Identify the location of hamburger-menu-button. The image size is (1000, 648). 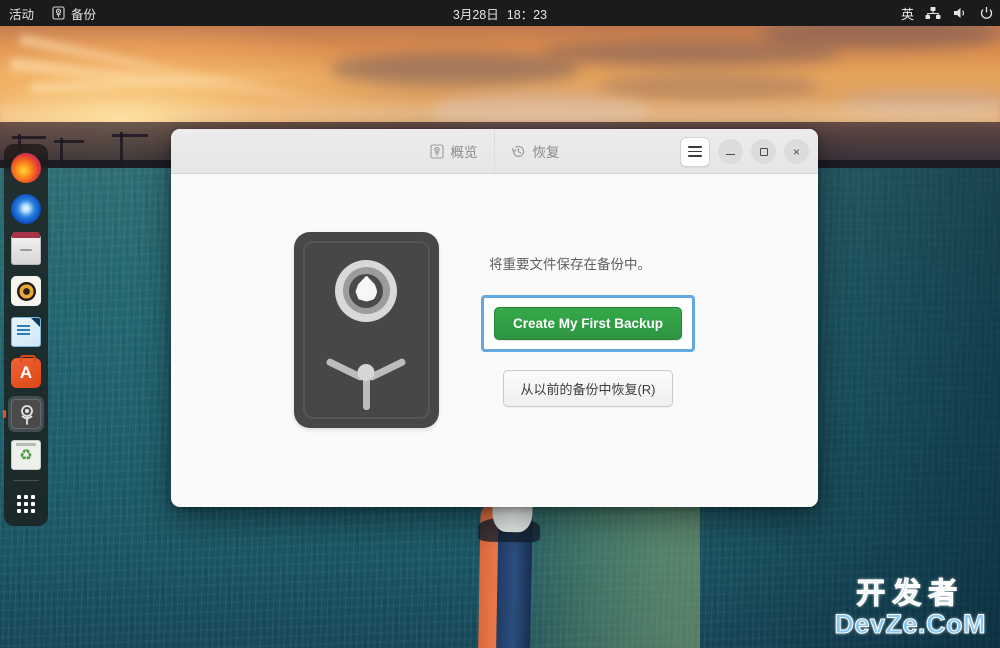
(695, 151).